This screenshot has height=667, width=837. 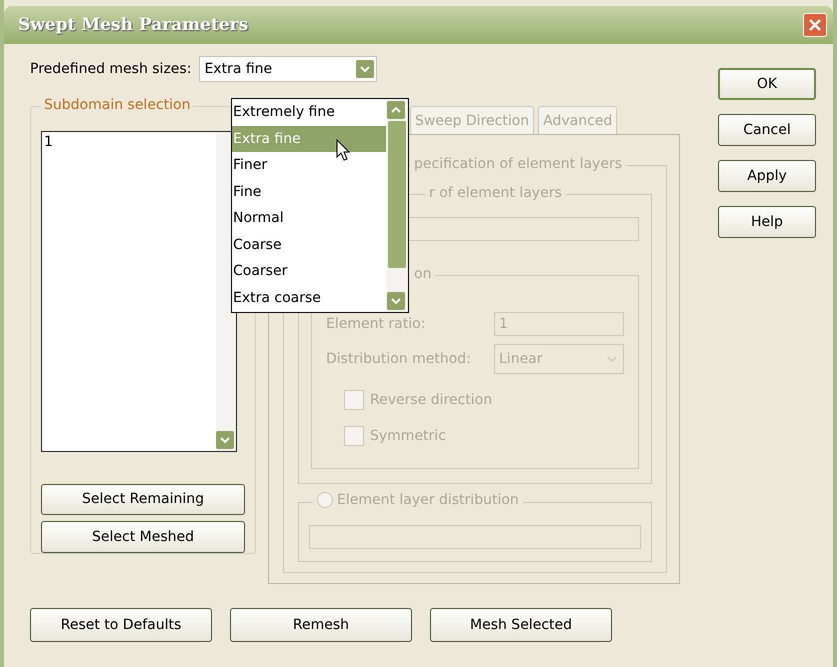 I want to click on scrollbar, so click(x=397, y=205).